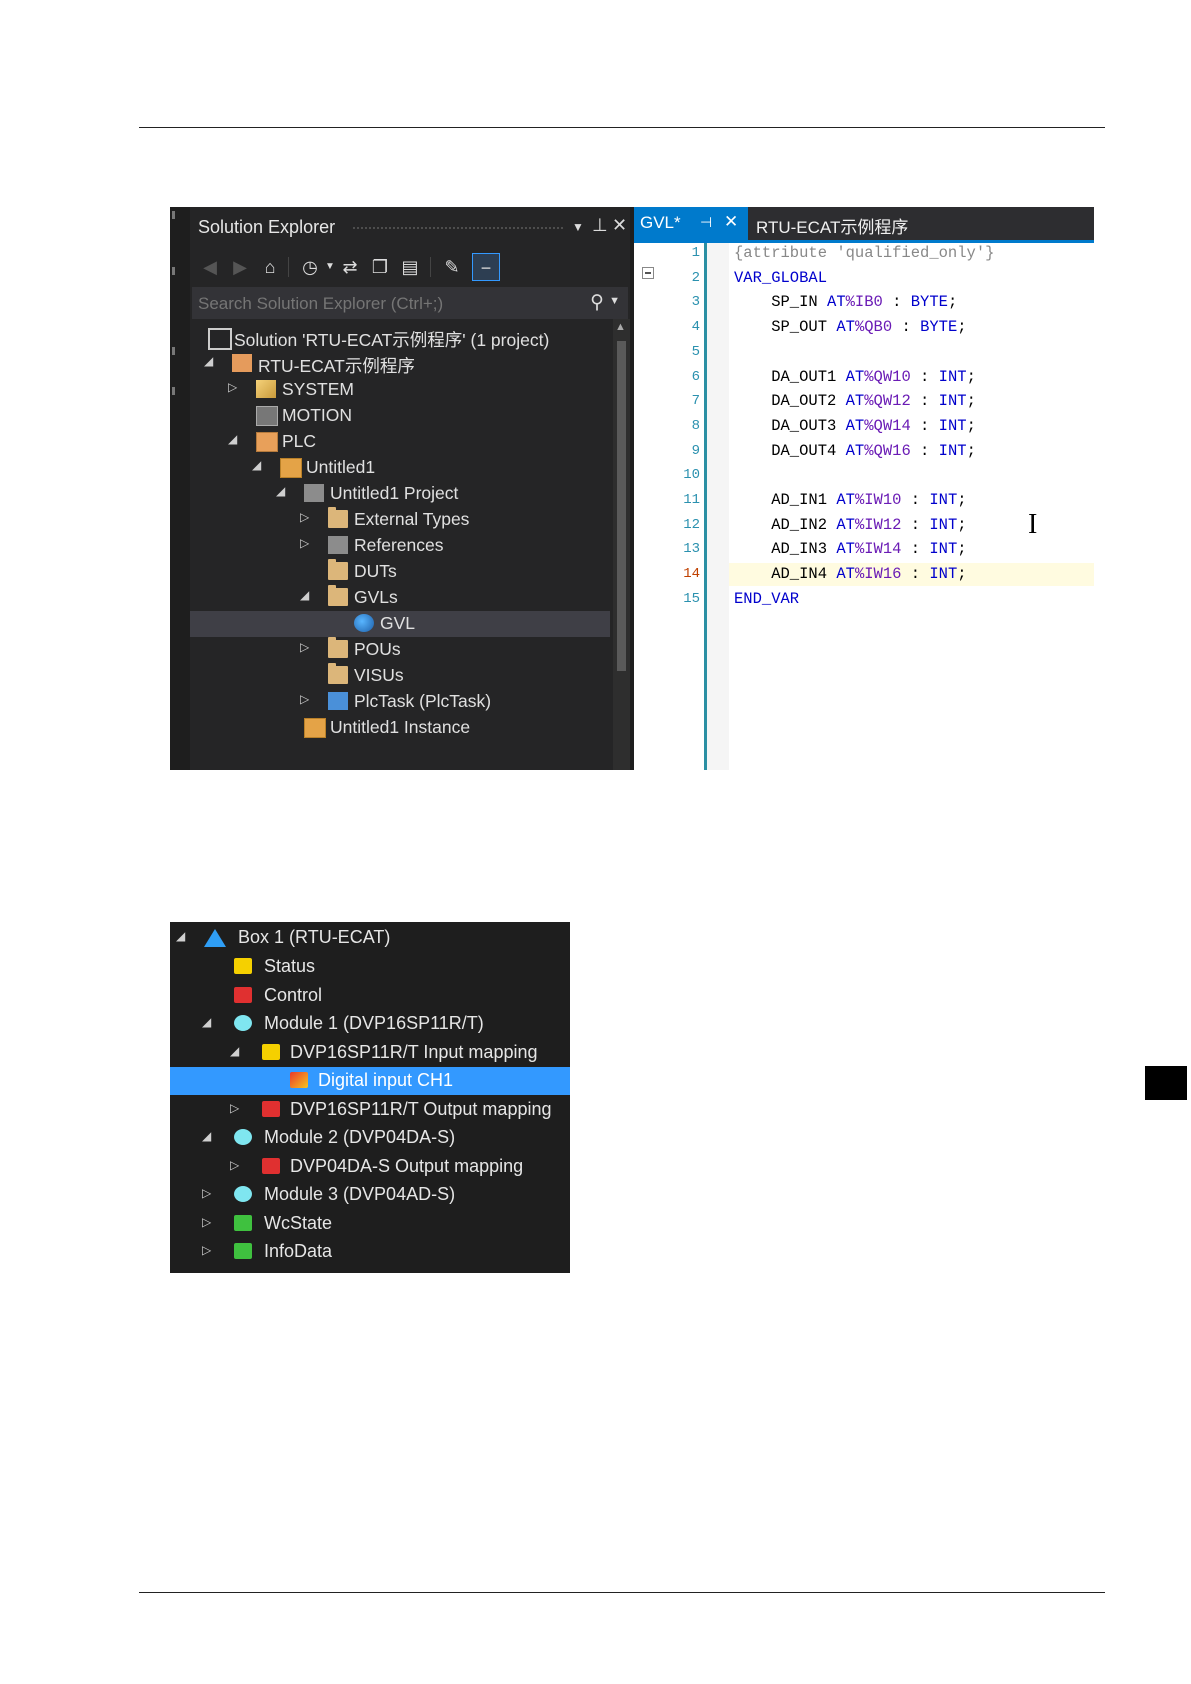 The image size is (1191, 1684). Describe the element at coordinates (400, 728) in the screenshot. I see `tree-item-untitled1-instance: Untitled1 Instance` at that location.